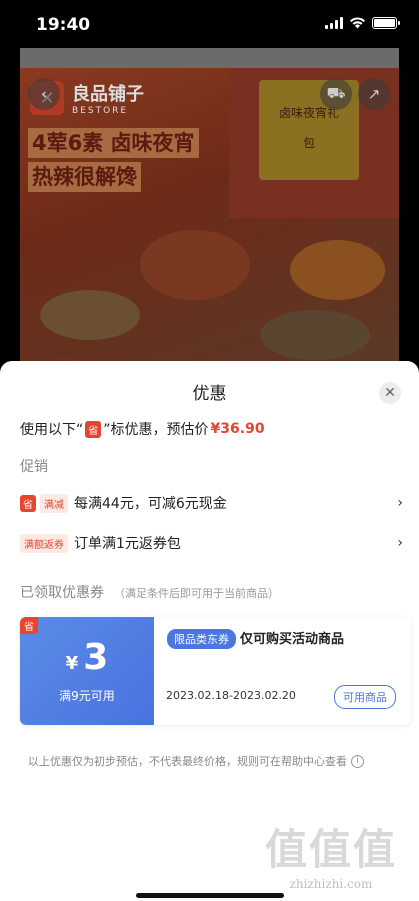 The image size is (419, 901). What do you see at coordinates (96, 657) in the screenshot?
I see `coupon-amount-value: 3` at bounding box center [96, 657].